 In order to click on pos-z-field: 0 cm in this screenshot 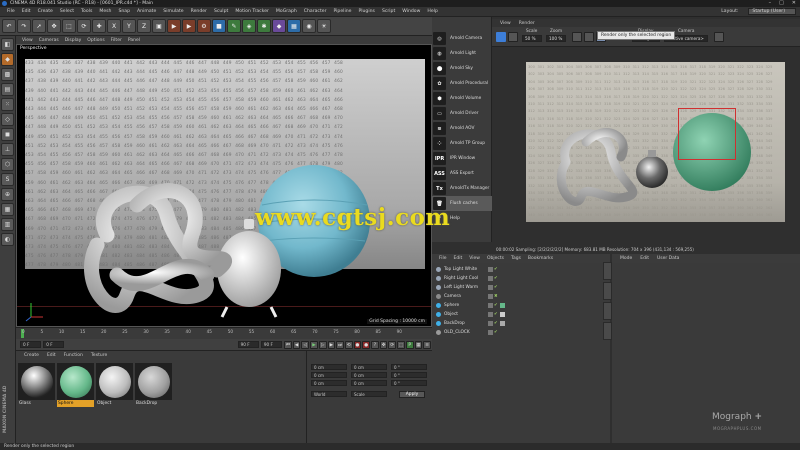, I will do `click(329, 383)`.